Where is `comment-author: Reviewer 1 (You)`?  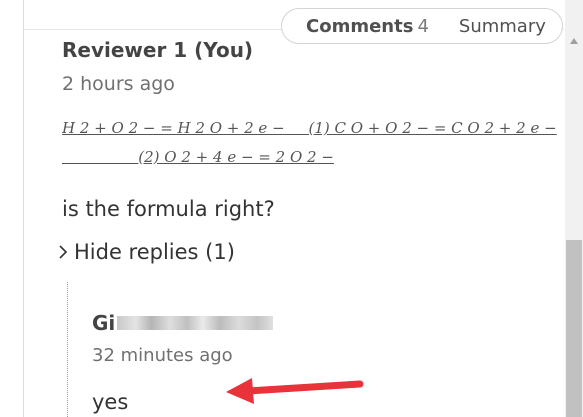
comment-author: Reviewer 1 (You) is located at coordinates (158, 50).